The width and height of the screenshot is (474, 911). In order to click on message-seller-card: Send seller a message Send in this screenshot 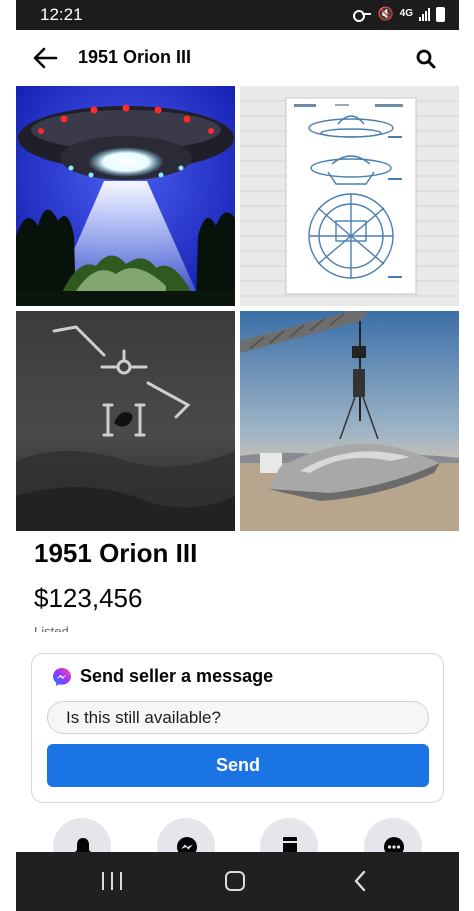, I will do `click(237, 728)`.